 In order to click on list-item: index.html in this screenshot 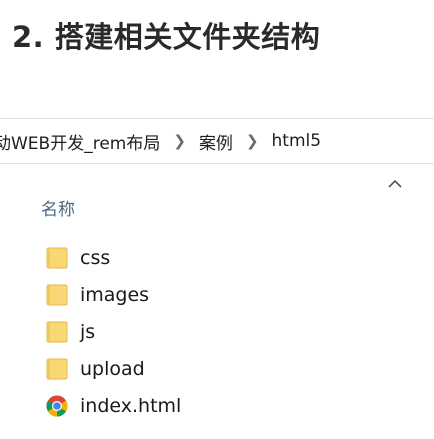, I will do `click(217, 406)`.